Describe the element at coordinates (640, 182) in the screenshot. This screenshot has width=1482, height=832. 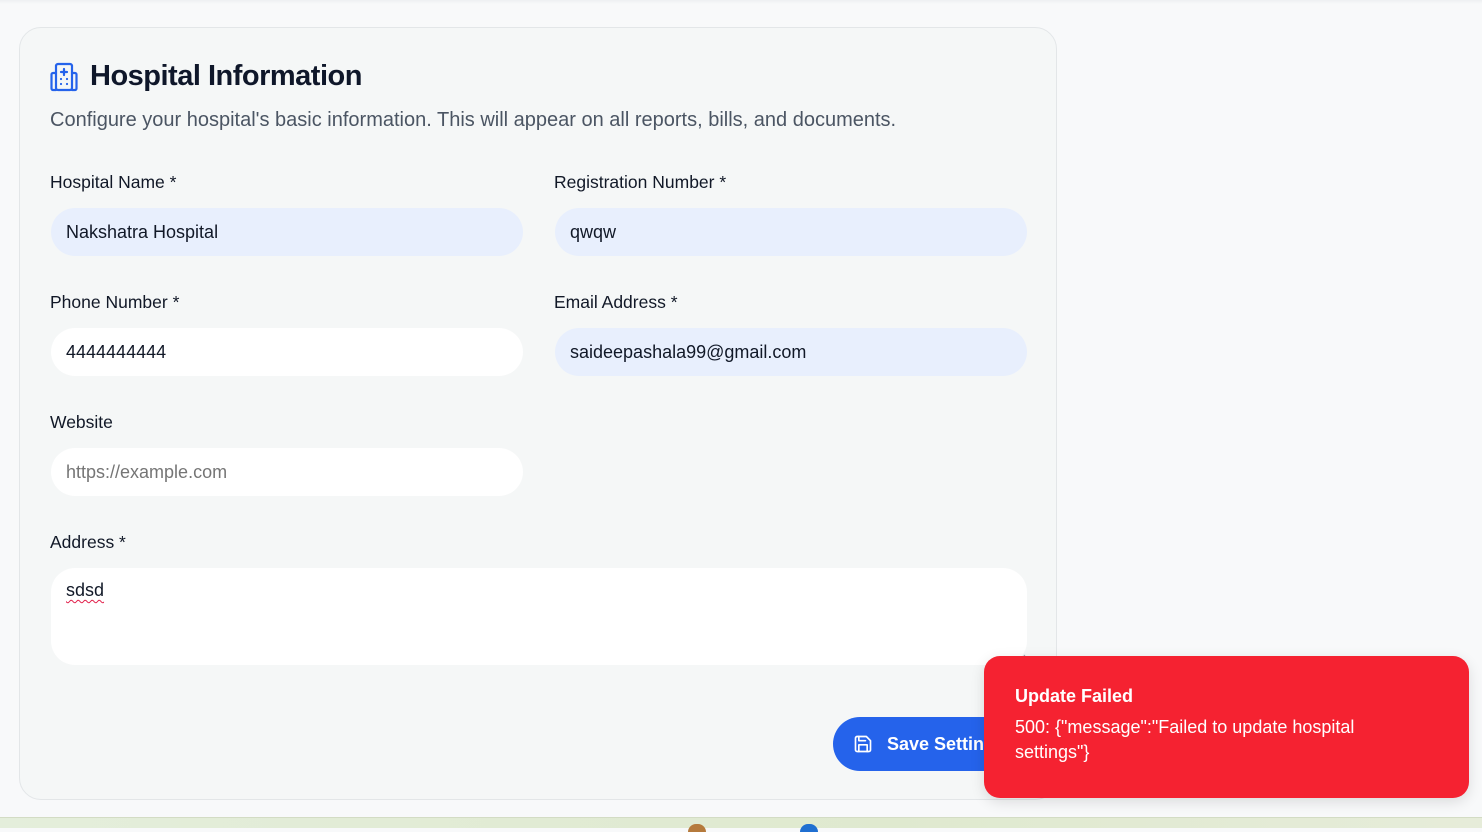
I see `registration-number-label: Registration Number *` at that location.